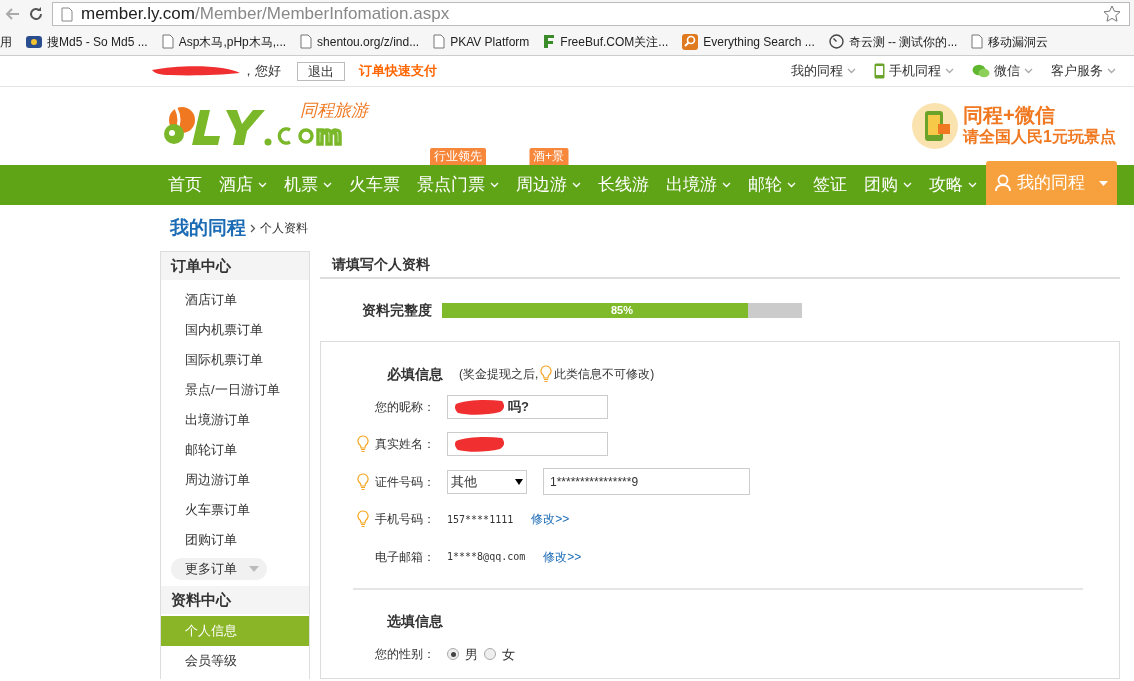 The image size is (1134, 681). I want to click on field-label: 真实姓名：, so click(405, 445).